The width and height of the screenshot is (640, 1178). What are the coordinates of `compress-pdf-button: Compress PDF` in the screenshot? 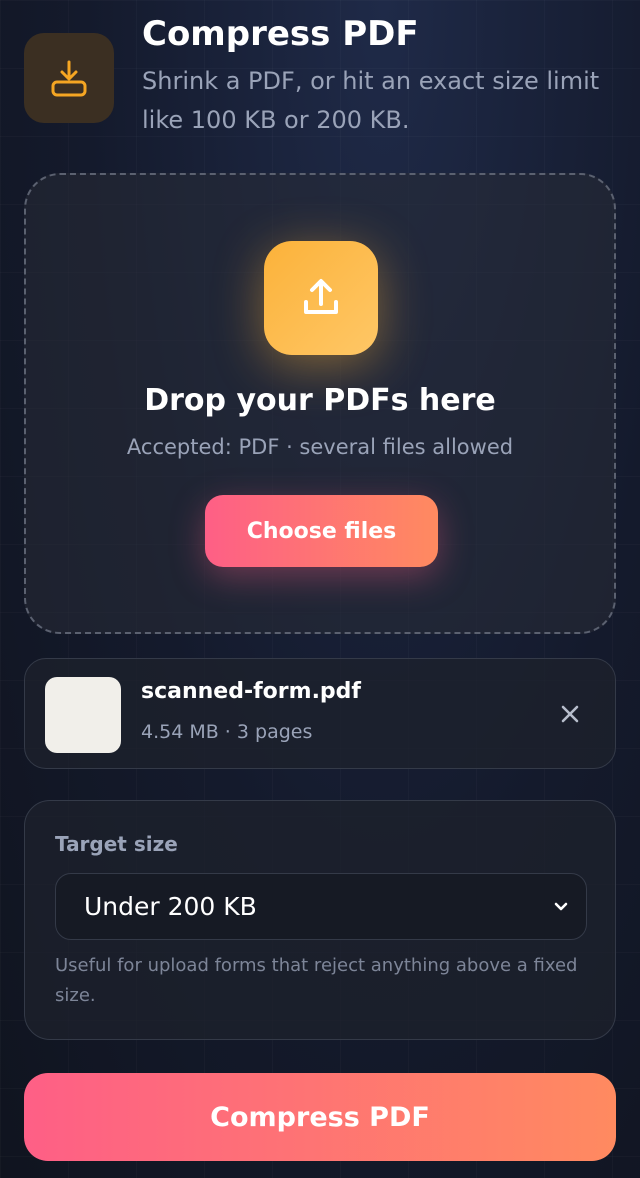 It's located at (320, 1117).